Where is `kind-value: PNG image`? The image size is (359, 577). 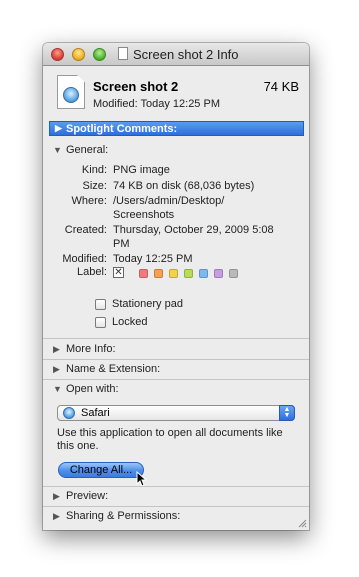
kind-value: PNG image is located at coordinates (141, 170).